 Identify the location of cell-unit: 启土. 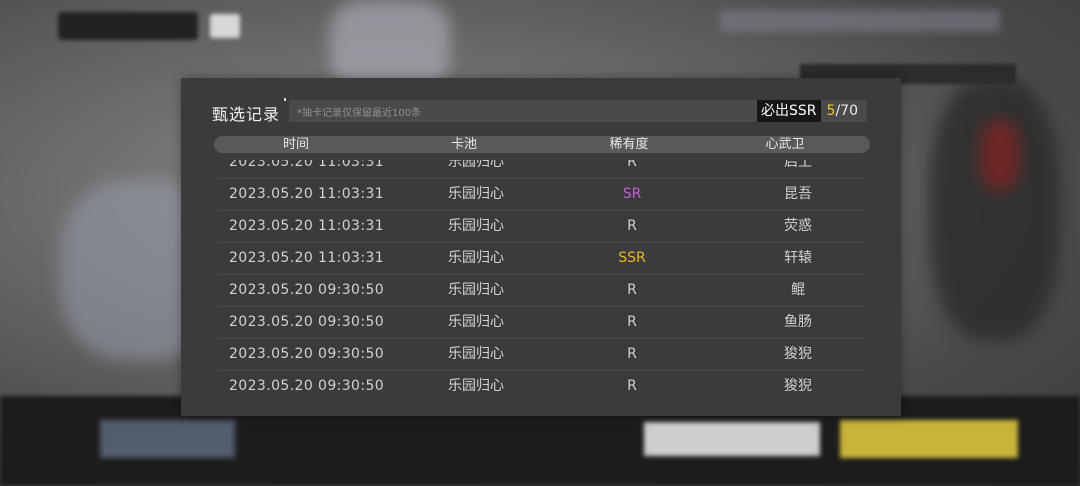
(798, 165).